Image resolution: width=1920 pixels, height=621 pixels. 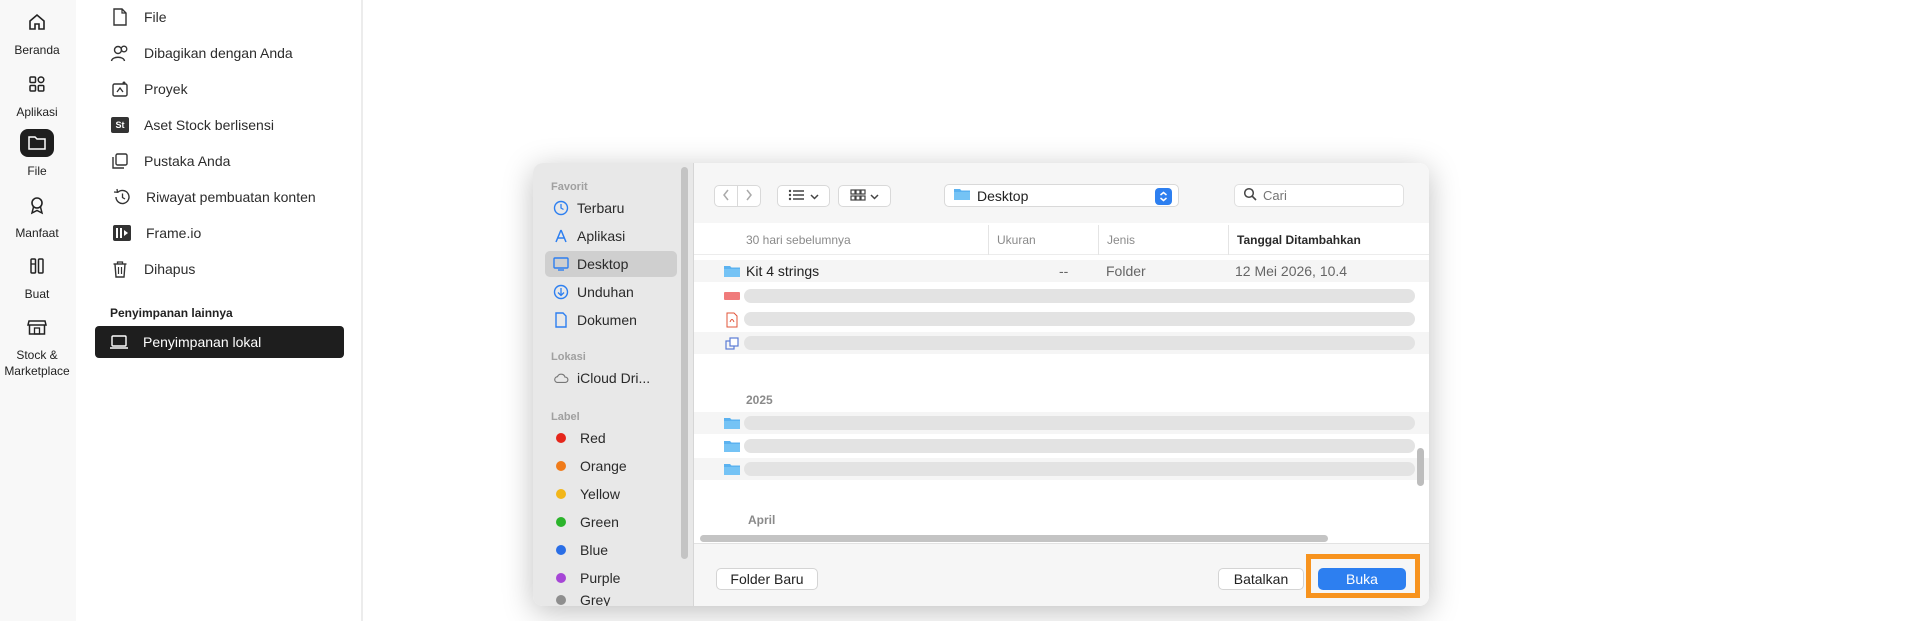 I want to click on dialog-toolbar: Desktop, so click(x=1061, y=193).